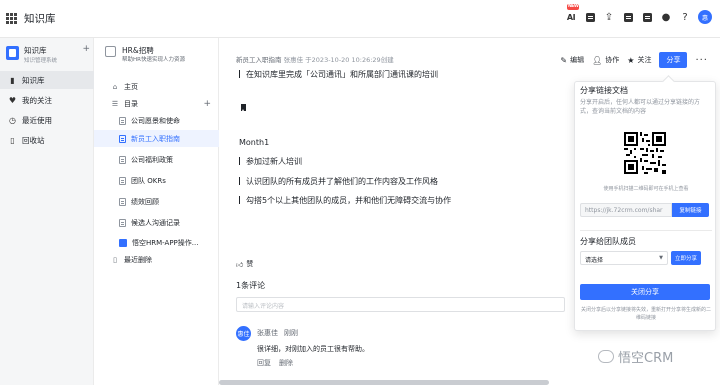 This screenshot has height=385, width=720. I want to click on bell-icon: ●, so click(666, 17).